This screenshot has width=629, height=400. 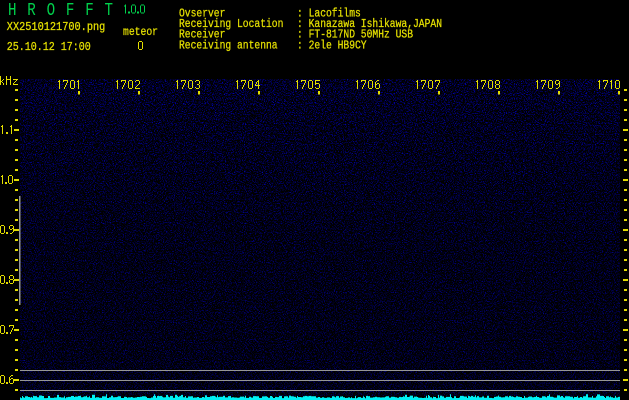 I want to click on svg-text: R, so click(x=31, y=11).